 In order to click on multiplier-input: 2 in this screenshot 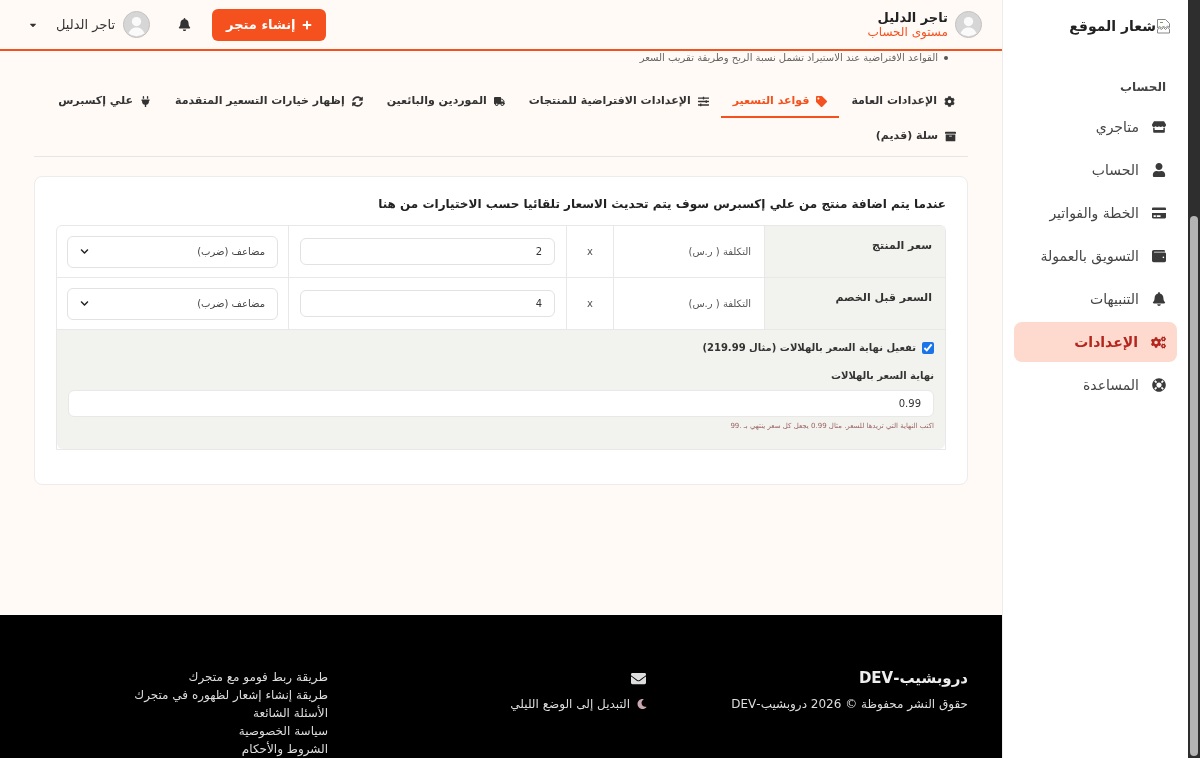, I will do `click(427, 251)`.